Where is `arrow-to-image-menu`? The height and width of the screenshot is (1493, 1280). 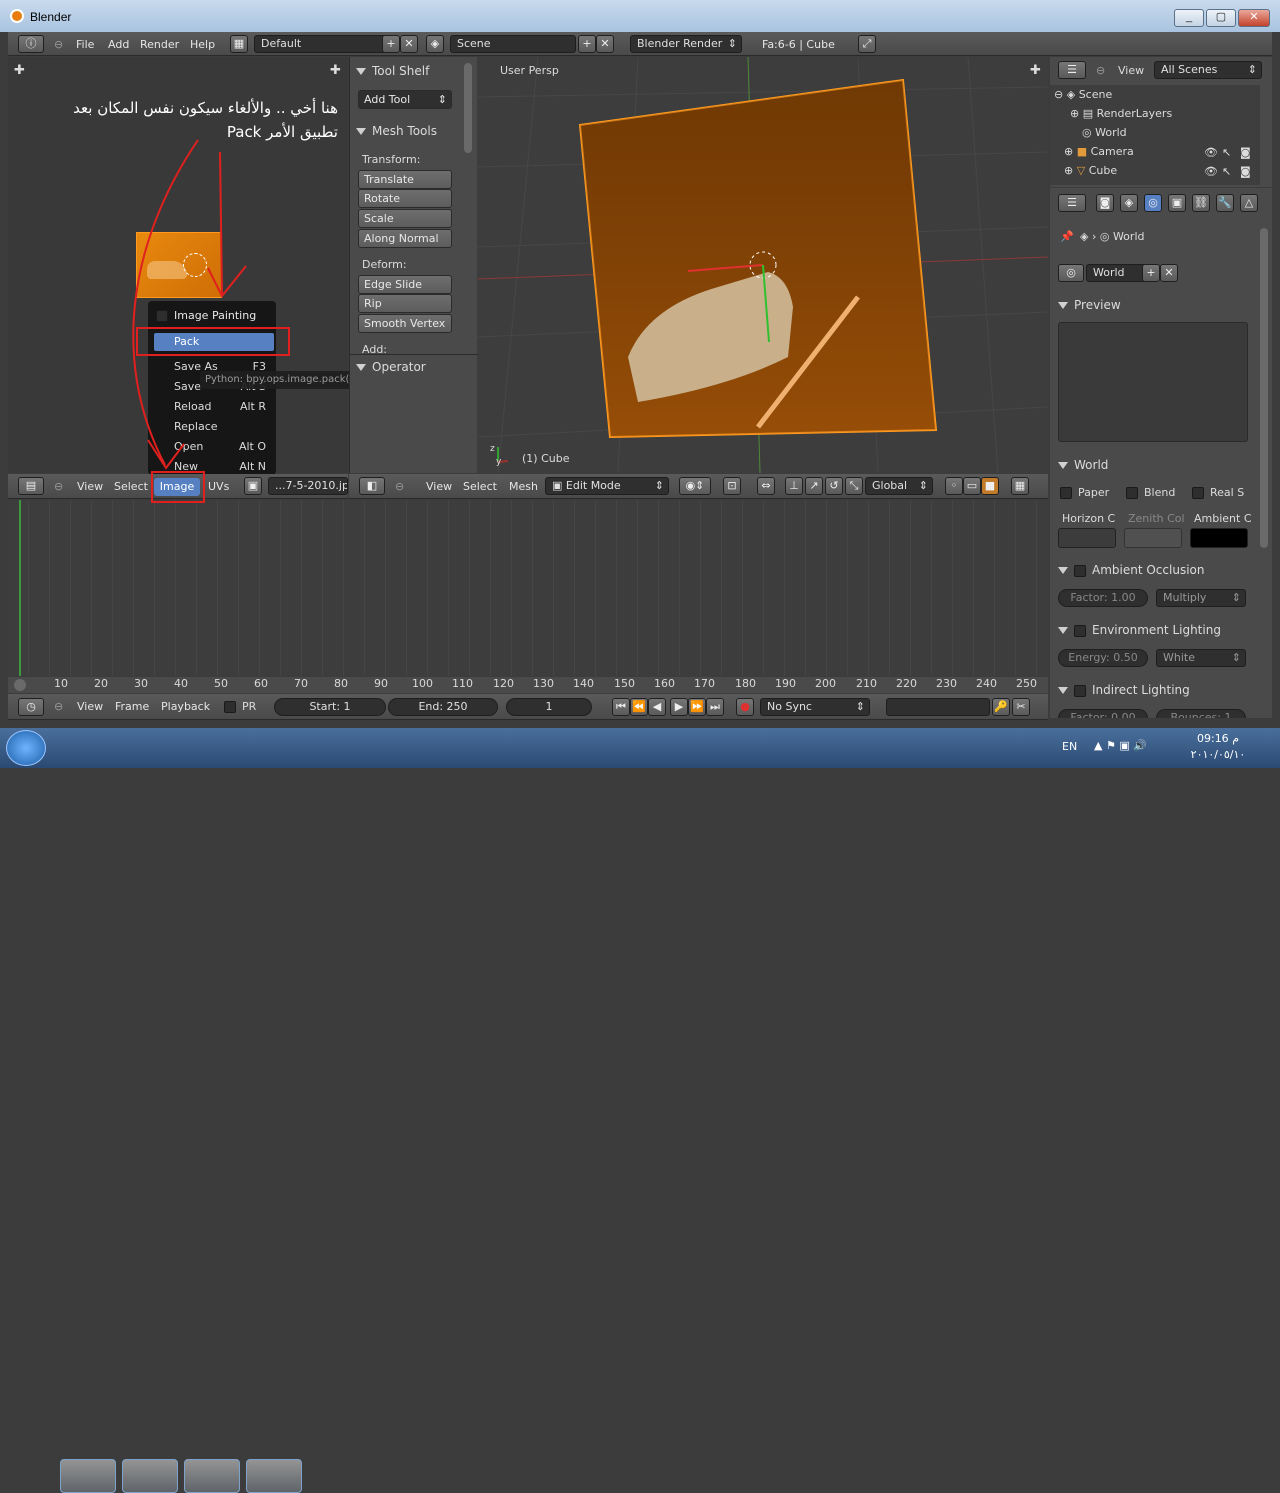
arrow-to-image-menu is located at coordinates (165, 302).